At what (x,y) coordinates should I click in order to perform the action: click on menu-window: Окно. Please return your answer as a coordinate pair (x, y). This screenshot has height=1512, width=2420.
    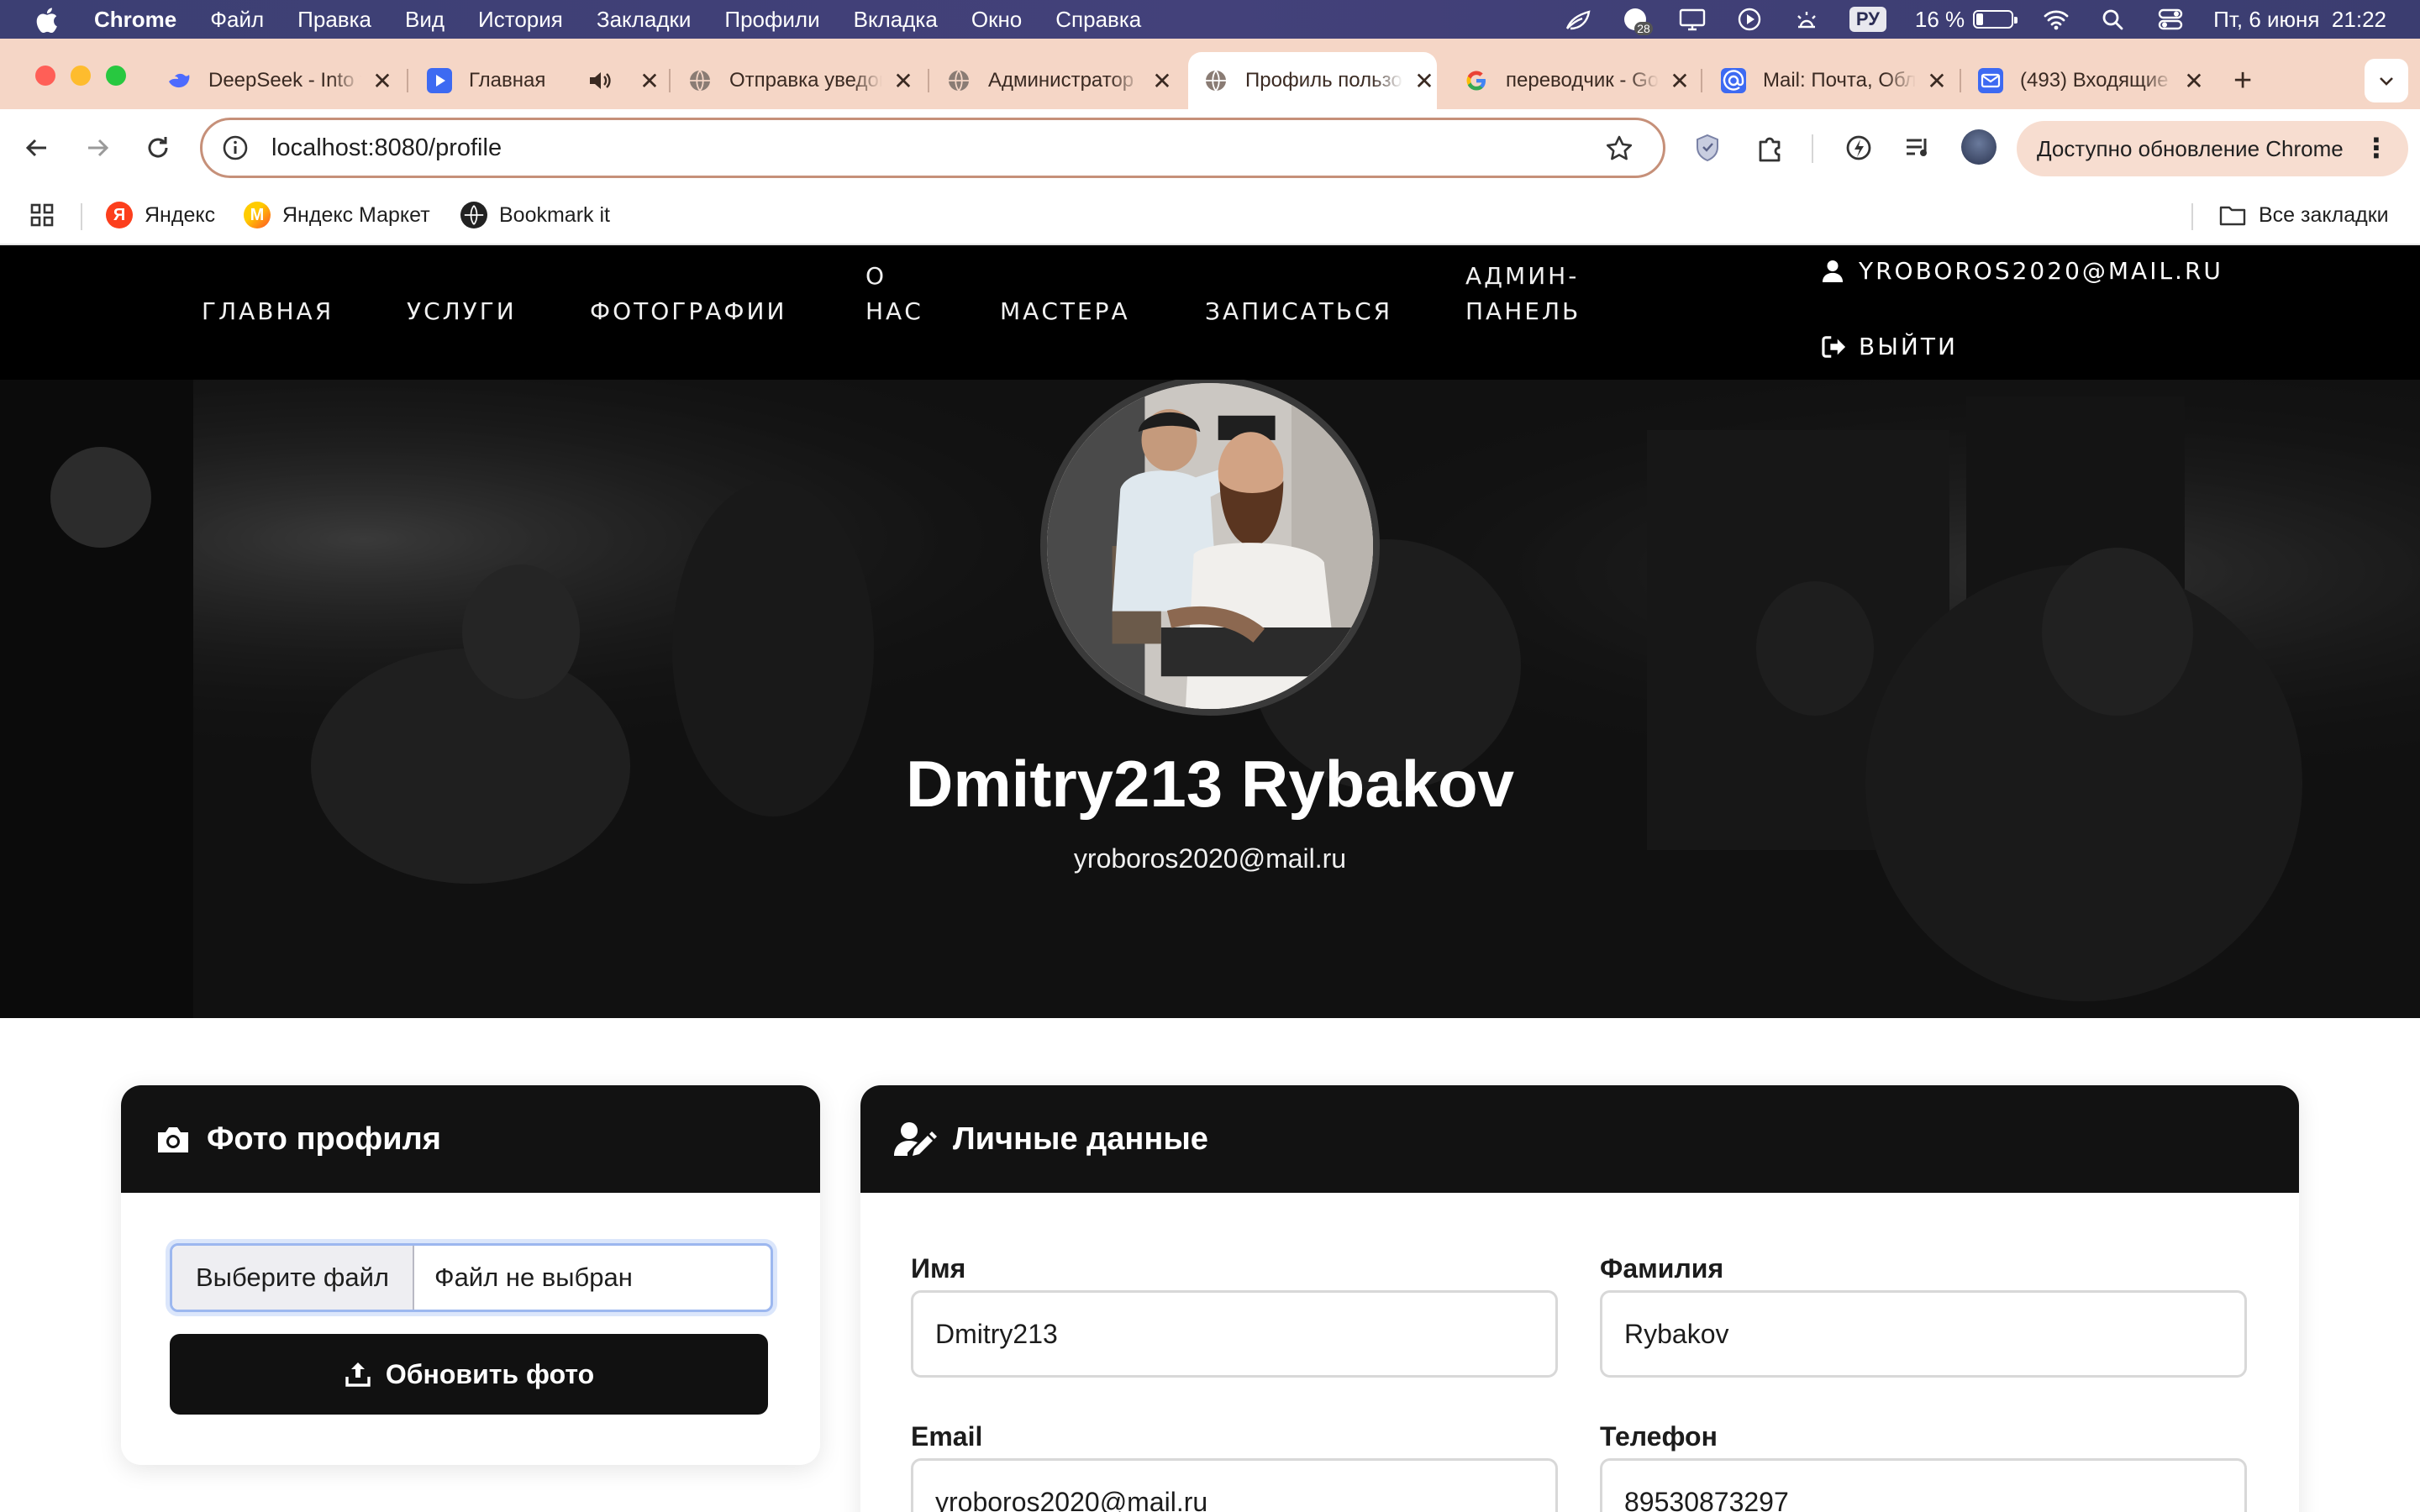
    Looking at the image, I should click on (996, 20).